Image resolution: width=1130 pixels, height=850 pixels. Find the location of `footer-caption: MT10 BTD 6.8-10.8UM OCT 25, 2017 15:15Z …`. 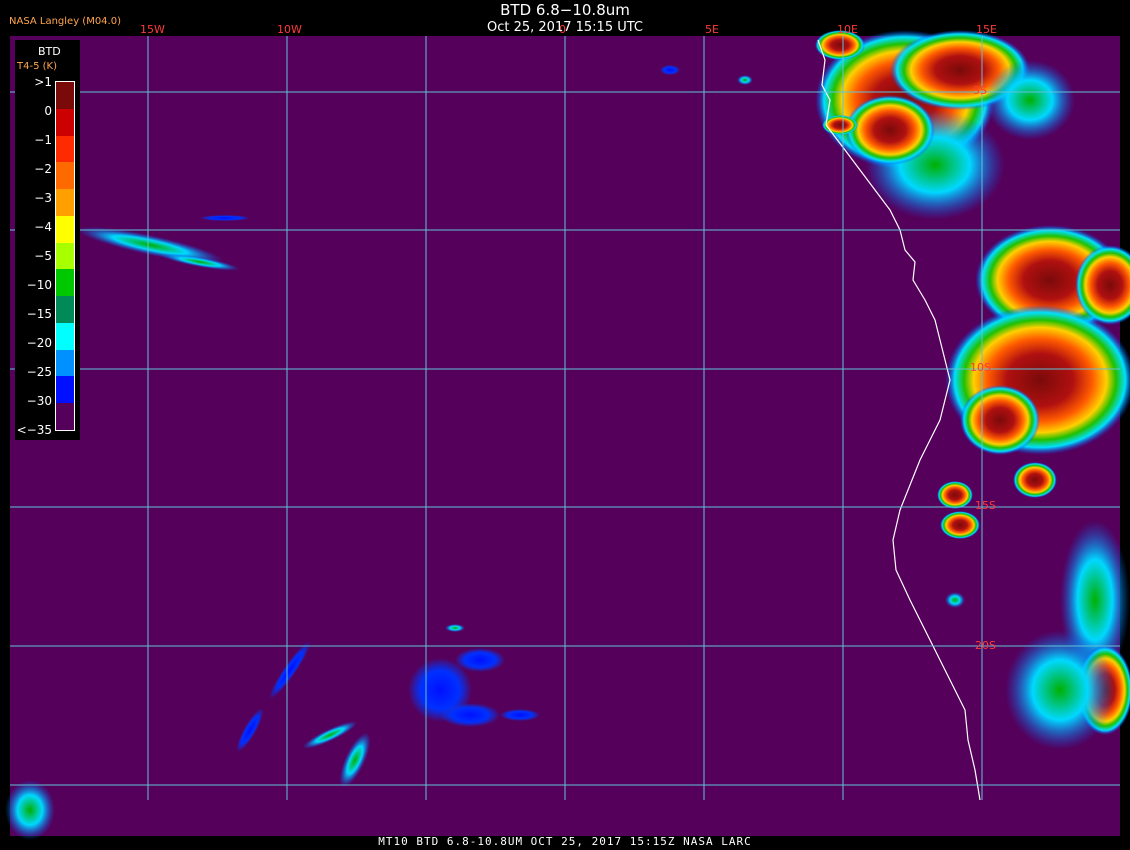

footer-caption: MT10 BTD 6.8-10.8UM OCT 25, 2017 15:15Z … is located at coordinates (565, 841).